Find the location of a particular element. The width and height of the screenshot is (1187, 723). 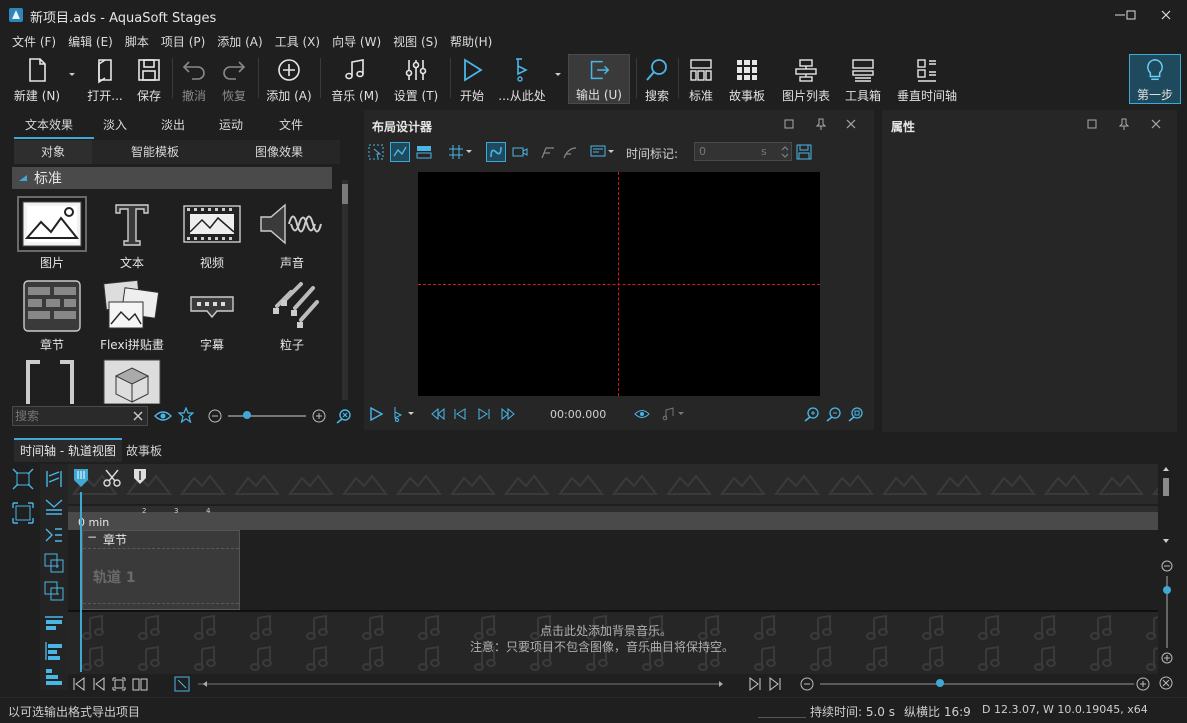

menu-add: 添加 (A) is located at coordinates (239, 41).